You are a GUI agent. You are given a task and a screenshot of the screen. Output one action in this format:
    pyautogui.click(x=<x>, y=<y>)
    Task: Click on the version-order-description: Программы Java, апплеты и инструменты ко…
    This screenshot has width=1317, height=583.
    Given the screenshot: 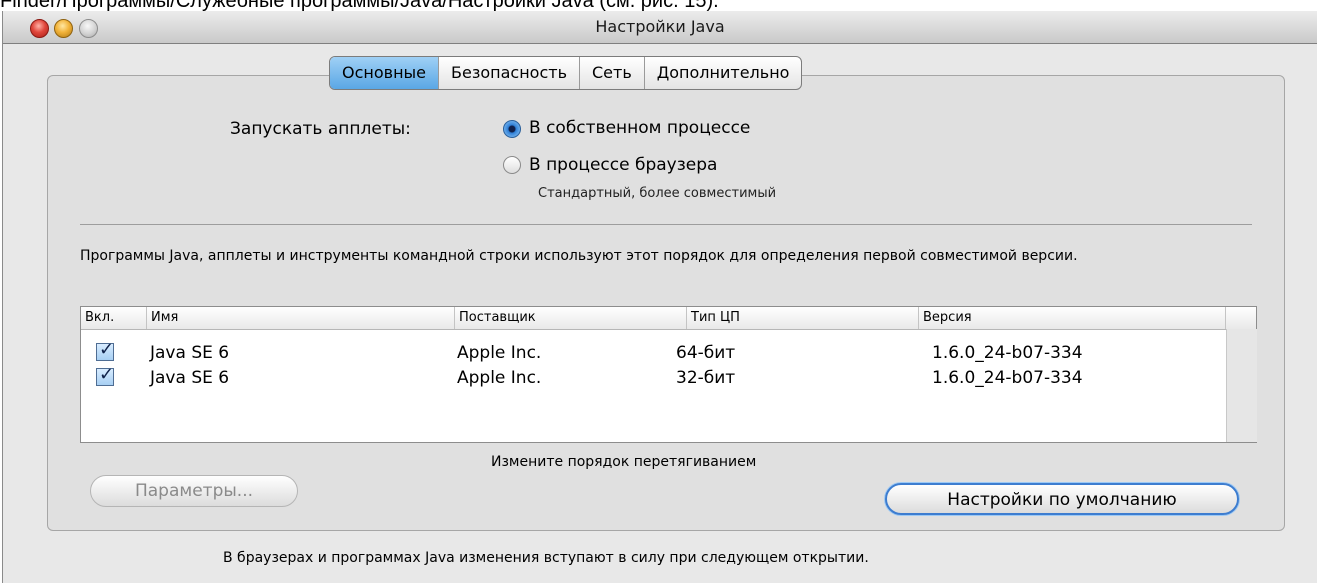 What is the action you would take?
    pyautogui.click(x=579, y=256)
    